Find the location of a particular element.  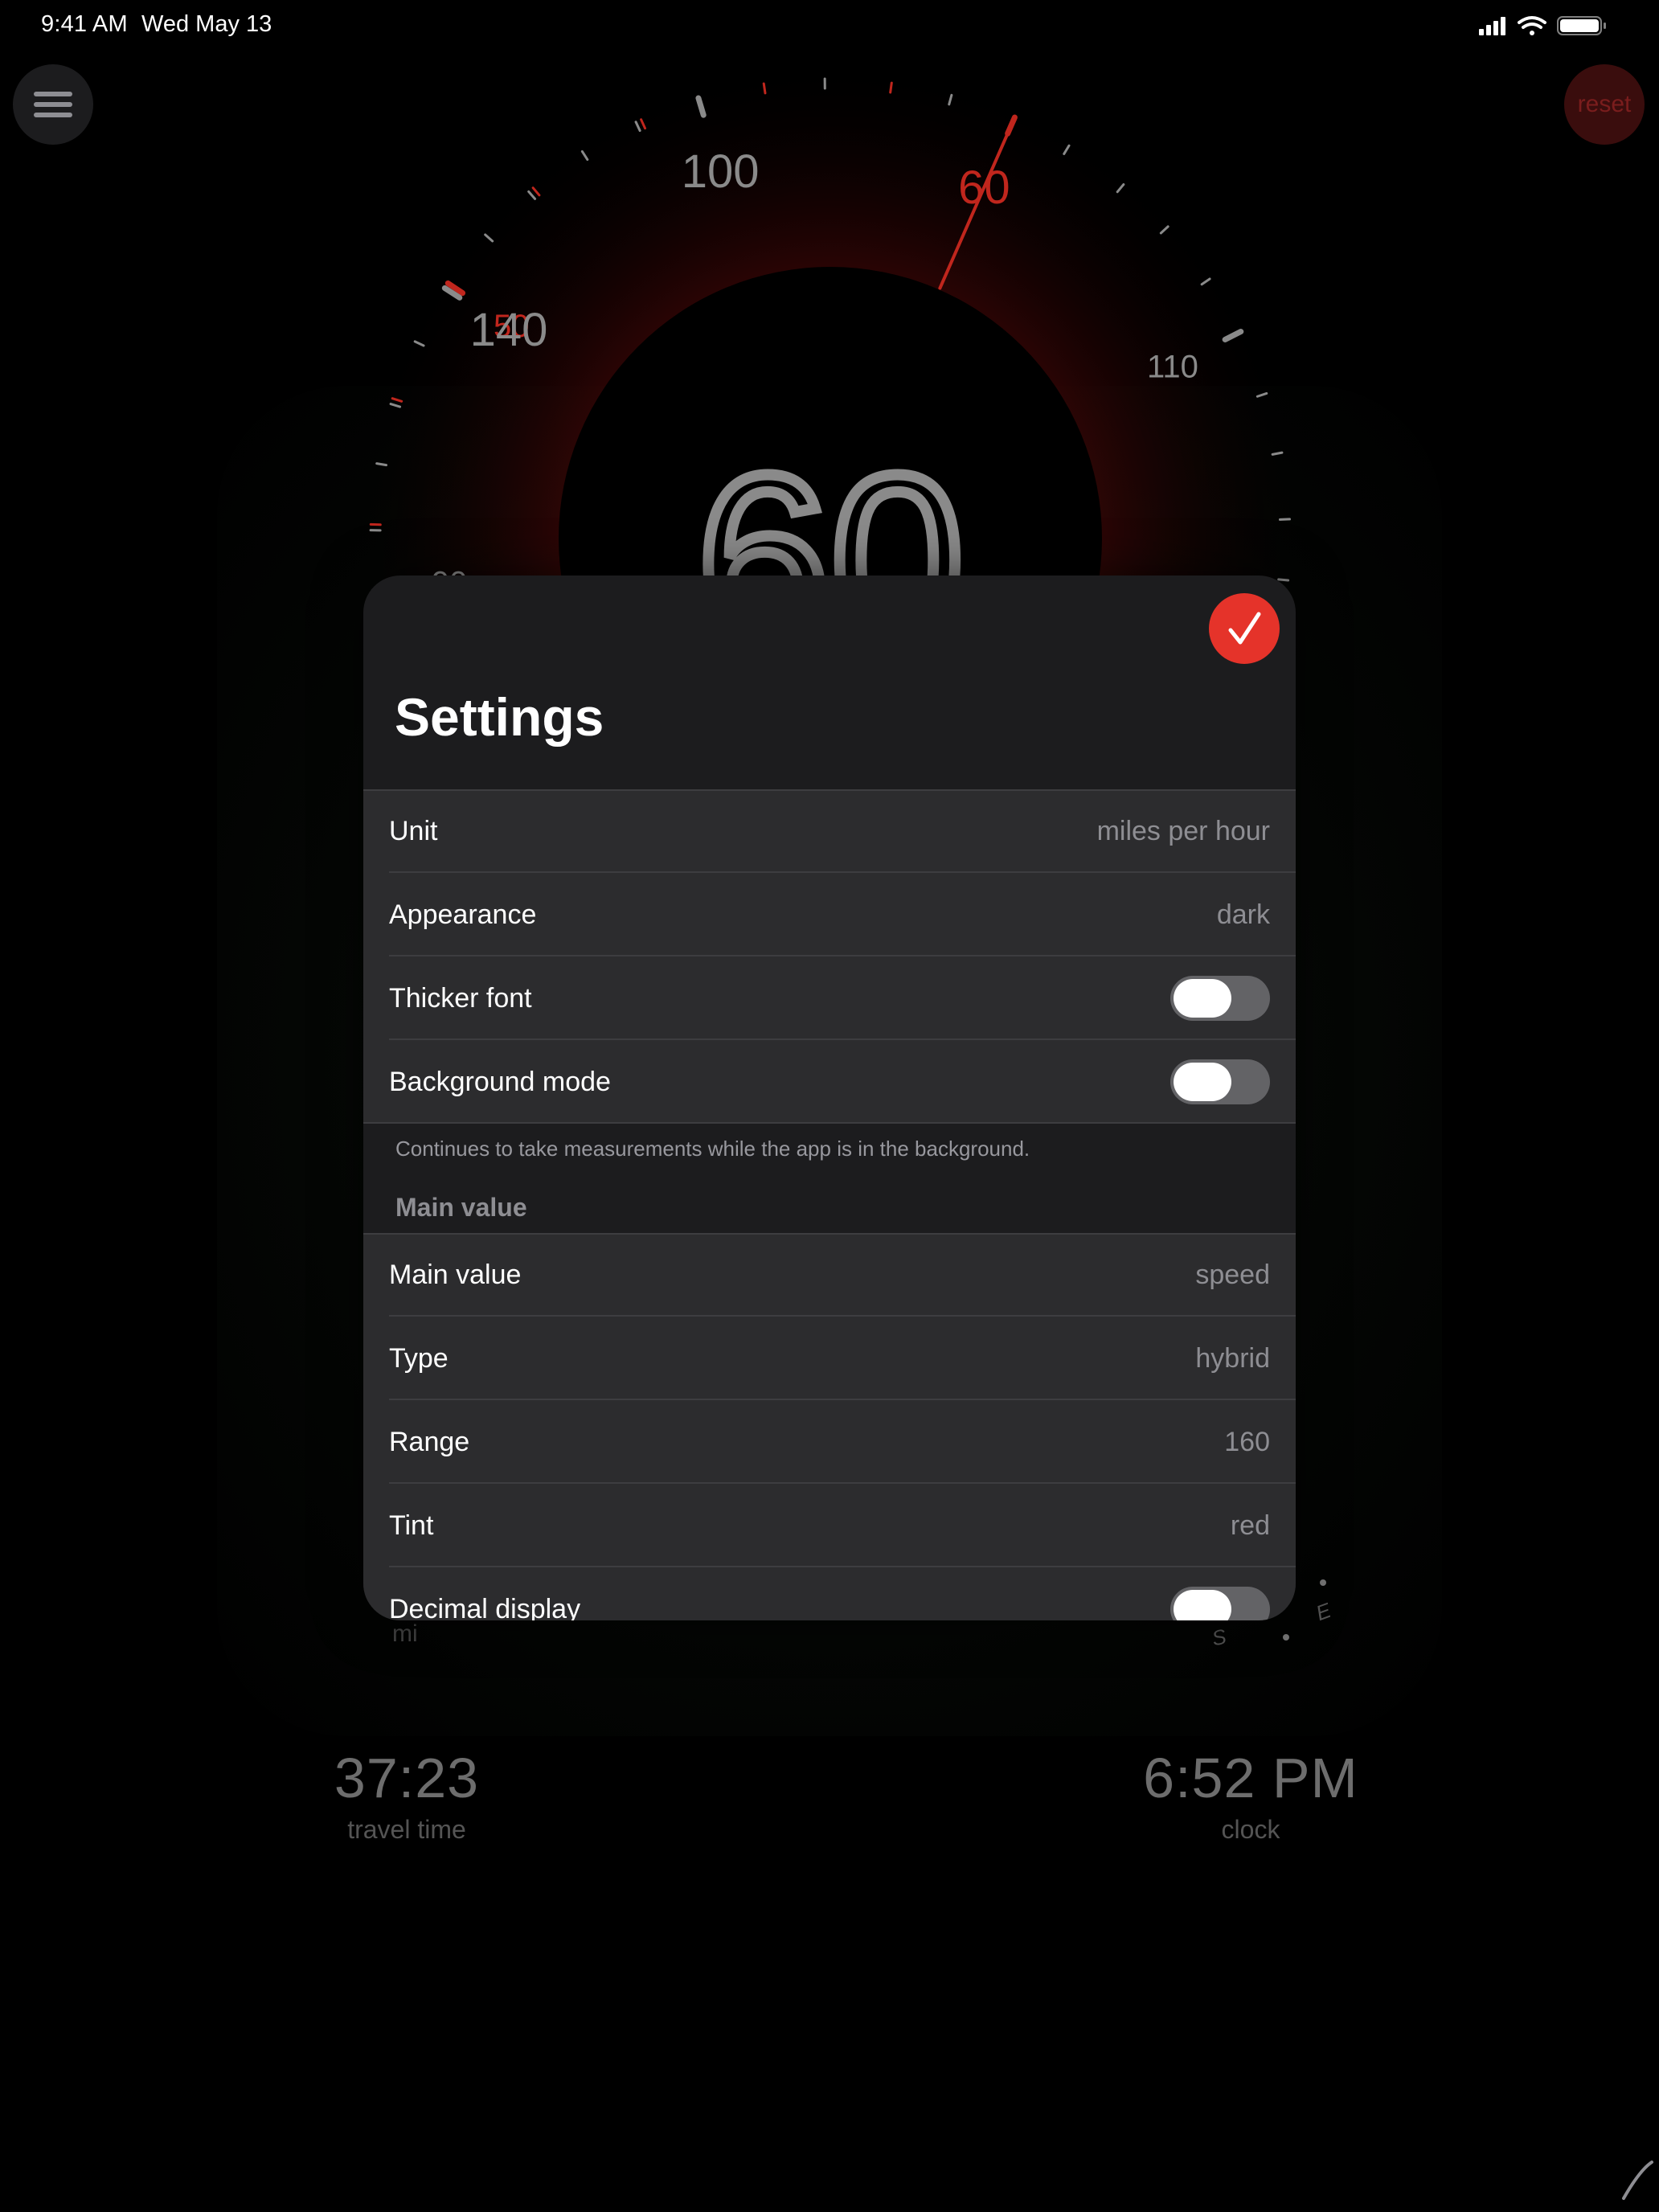

main-value-section-header: Main value is located at coordinates (461, 1207).